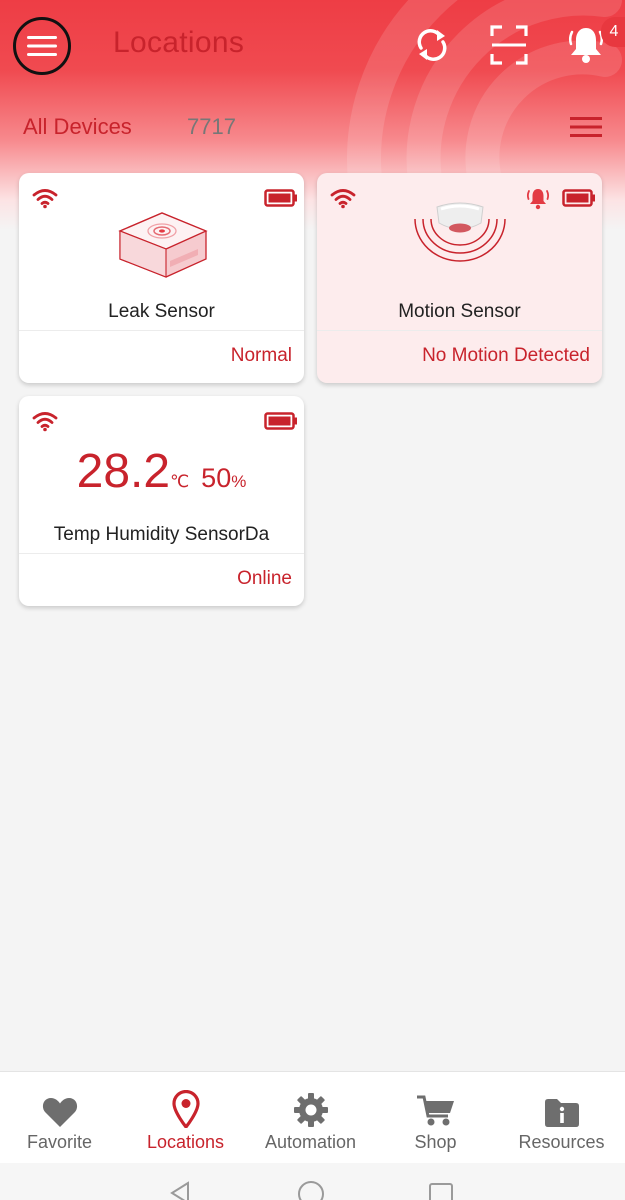 This screenshot has height=1200, width=625. Describe the element at coordinates (432, 45) in the screenshot. I see `sync-icon` at that location.